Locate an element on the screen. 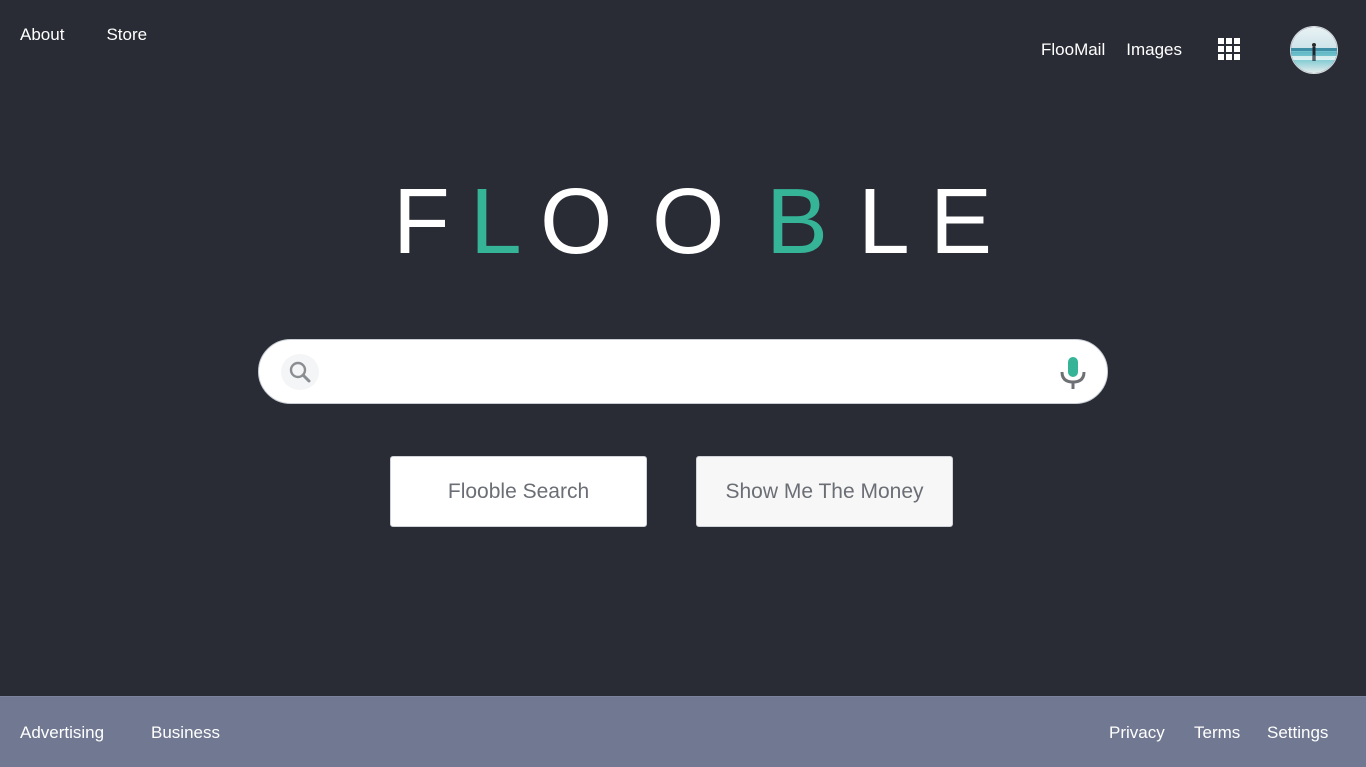 The width and height of the screenshot is (1366, 767). flooble-logo: F L O O B L E is located at coordinates (683, 221).